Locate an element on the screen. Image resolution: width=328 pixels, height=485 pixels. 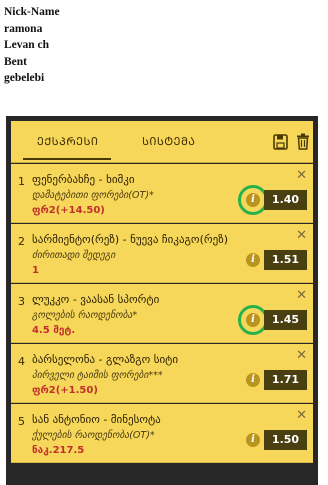
bet-number: 2 is located at coordinates (21, 241).